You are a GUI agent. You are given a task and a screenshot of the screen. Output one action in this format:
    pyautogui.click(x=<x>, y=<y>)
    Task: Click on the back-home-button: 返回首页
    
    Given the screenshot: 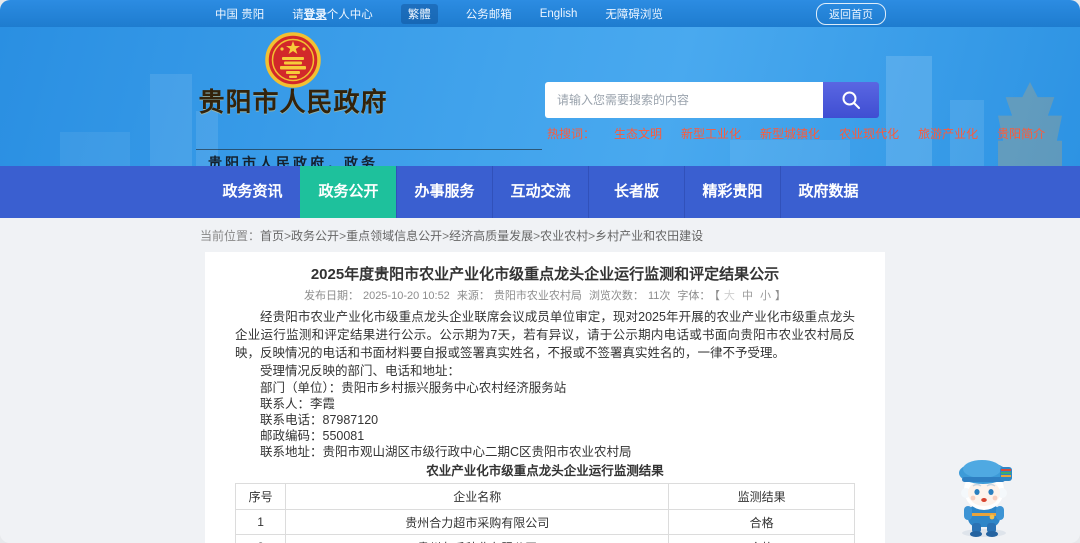 What is the action you would take?
    pyautogui.click(x=851, y=13)
    